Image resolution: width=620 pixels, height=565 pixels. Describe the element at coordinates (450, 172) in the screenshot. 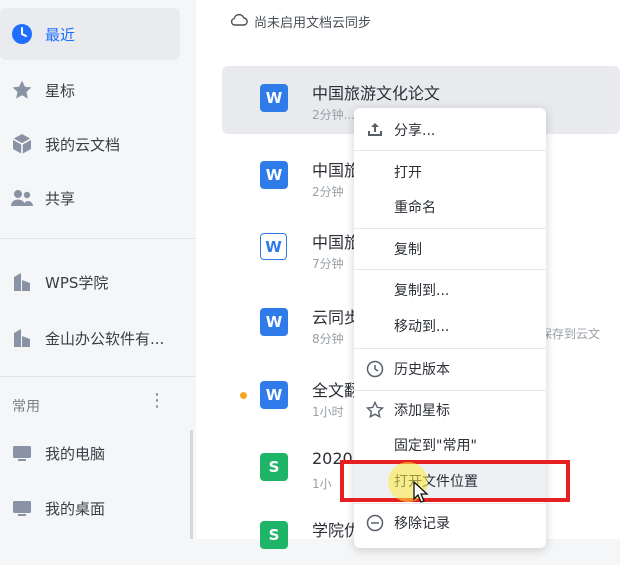

I see `menu-item-open: 打开` at that location.